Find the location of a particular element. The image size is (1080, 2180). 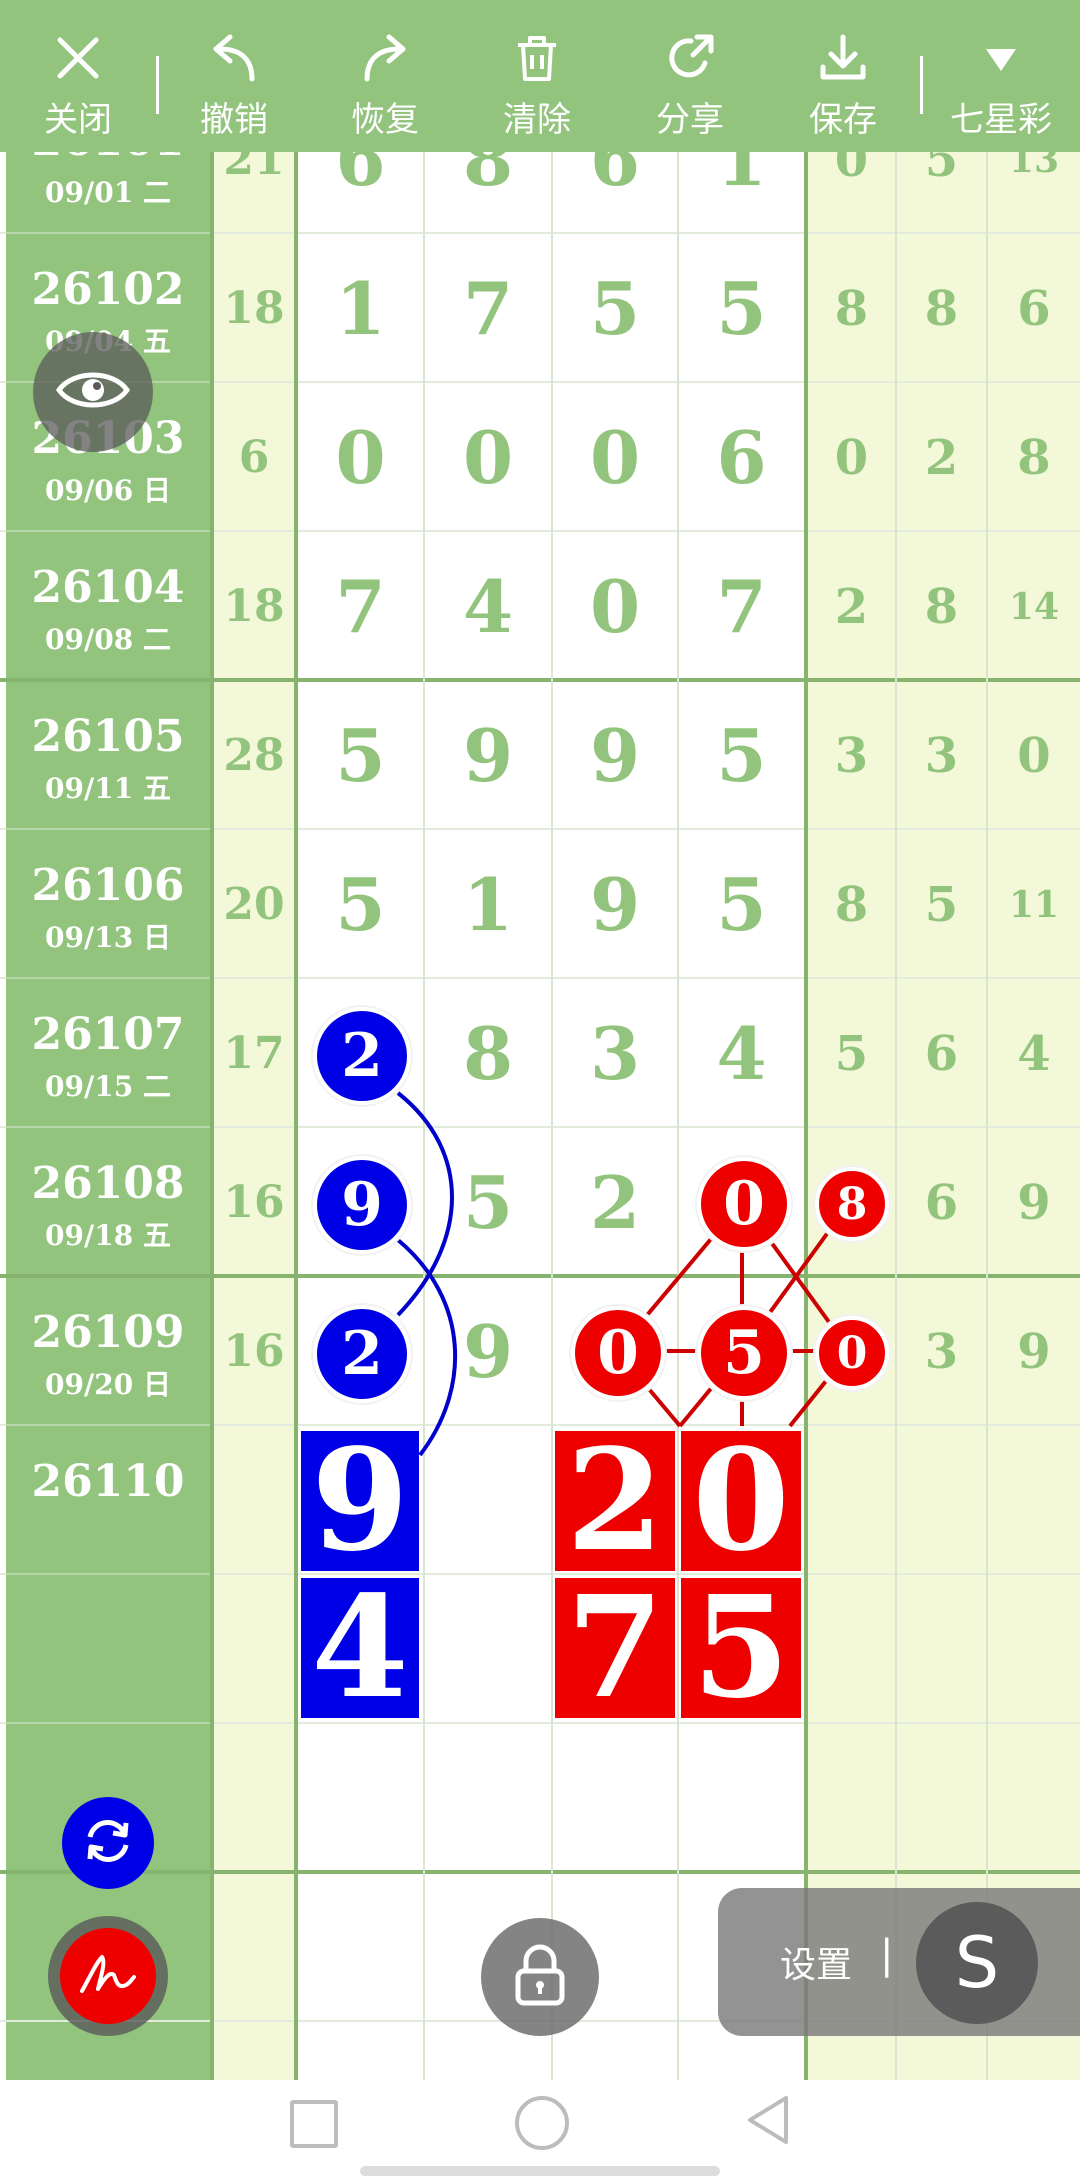

blue-ball: 9 is located at coordinates (362, 1205).